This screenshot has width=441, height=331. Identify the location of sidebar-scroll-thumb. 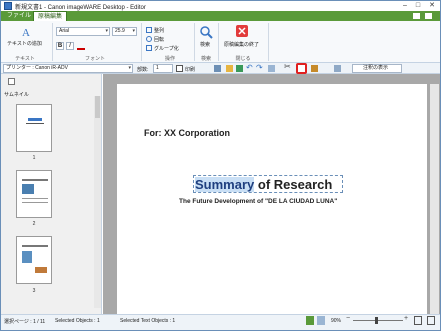
(97, 107).